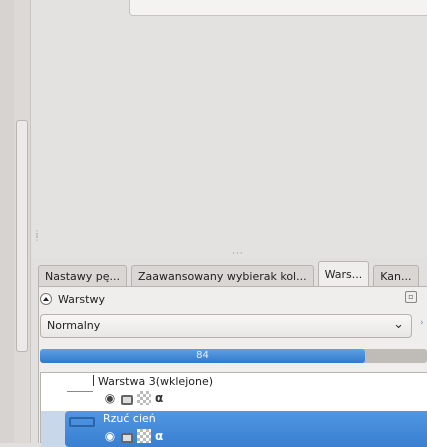 This screenshot has height=447, width=427. Describe the element at coordinates (7, 221) in the screenshot. I see `left-dock-strip` at that location.